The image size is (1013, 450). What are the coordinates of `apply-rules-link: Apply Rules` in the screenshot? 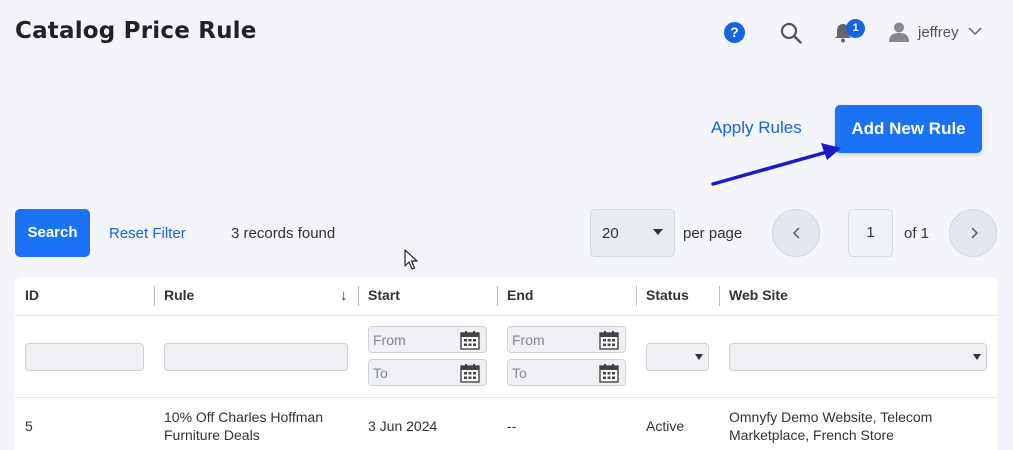 It's located at (756, 128).